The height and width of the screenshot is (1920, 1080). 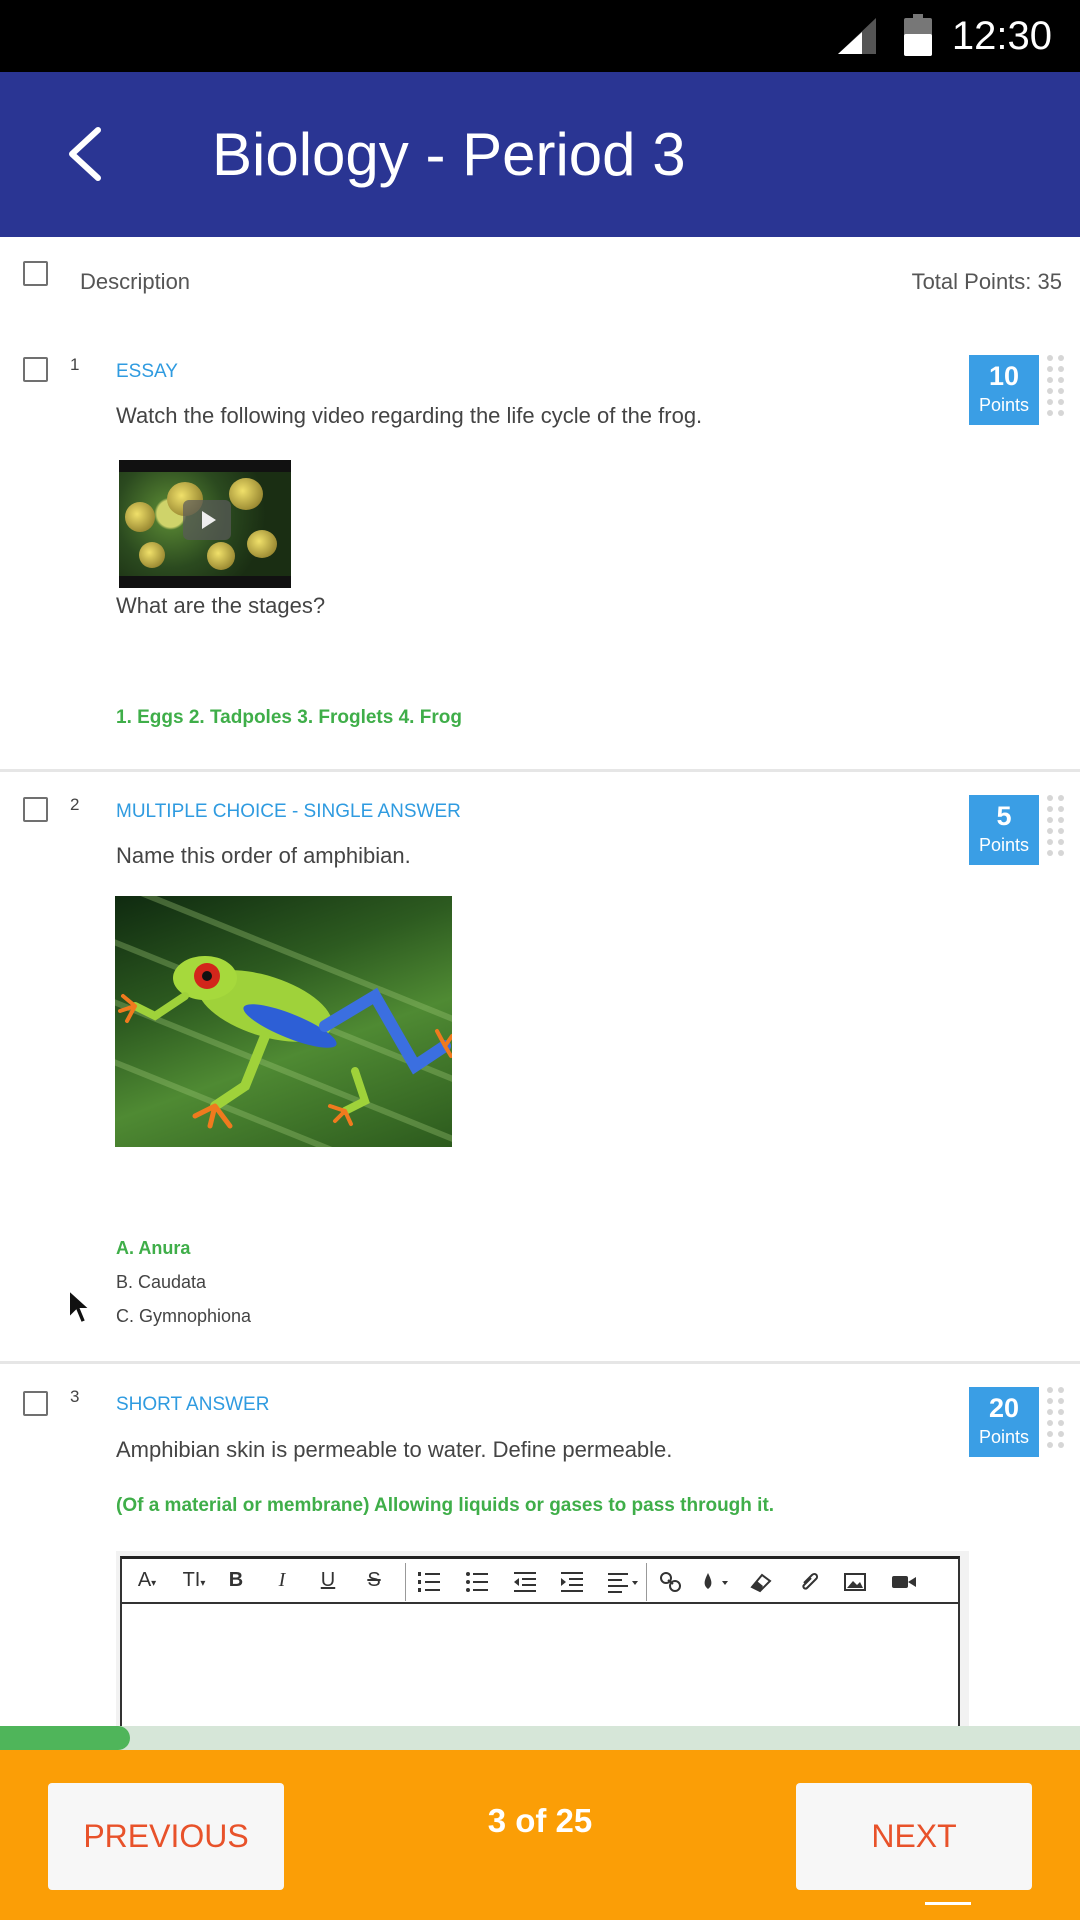 What do you see at coordinates (623, 1582) in the screenshot?
I see `align-icon` at bounding box center [623, 1582].